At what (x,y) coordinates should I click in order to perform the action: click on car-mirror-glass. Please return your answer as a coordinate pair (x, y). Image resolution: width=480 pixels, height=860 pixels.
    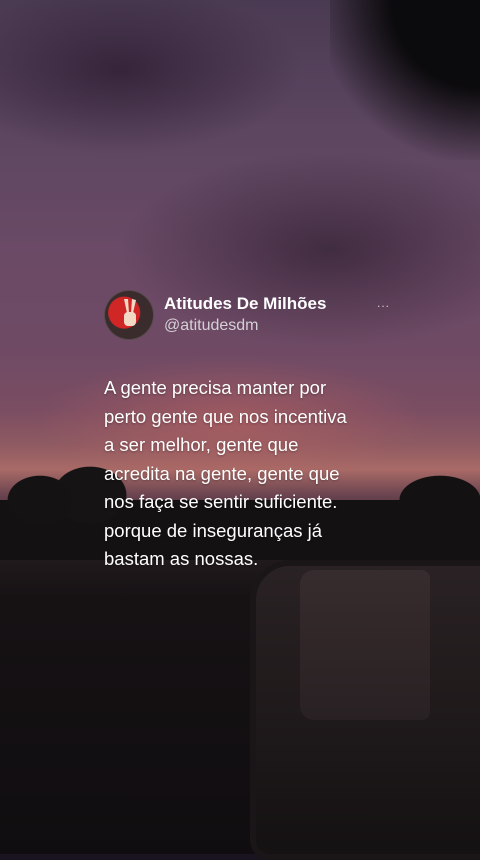
    Looking at the image, I should click on (365, 645).